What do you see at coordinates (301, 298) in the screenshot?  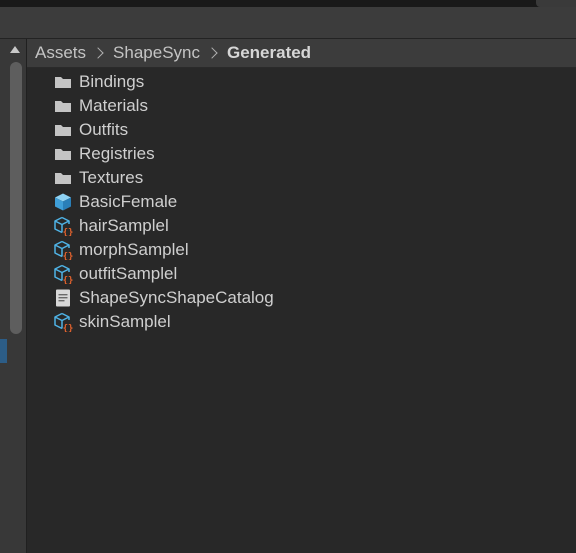 I see `asset-item-shapesyncshapecatalog: ShapeSyncShapeCatalog` at bounding box center [301, 298].